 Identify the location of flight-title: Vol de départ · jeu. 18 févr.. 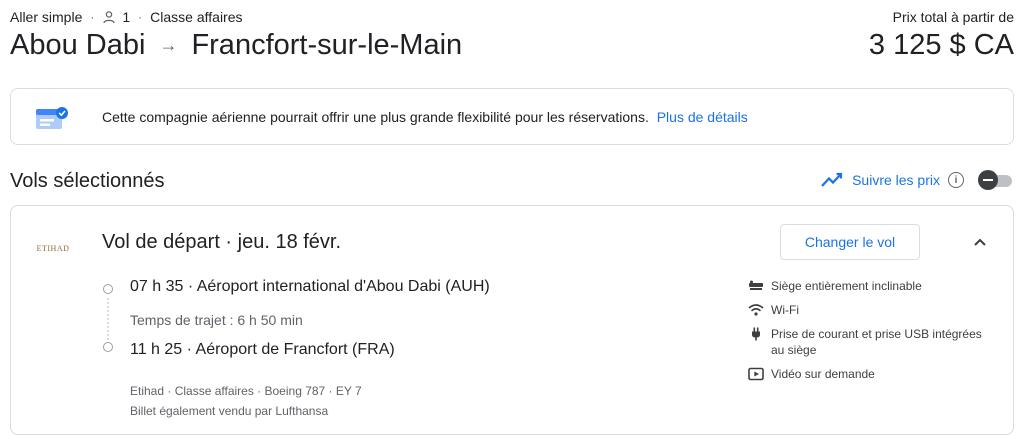
(222, 242).